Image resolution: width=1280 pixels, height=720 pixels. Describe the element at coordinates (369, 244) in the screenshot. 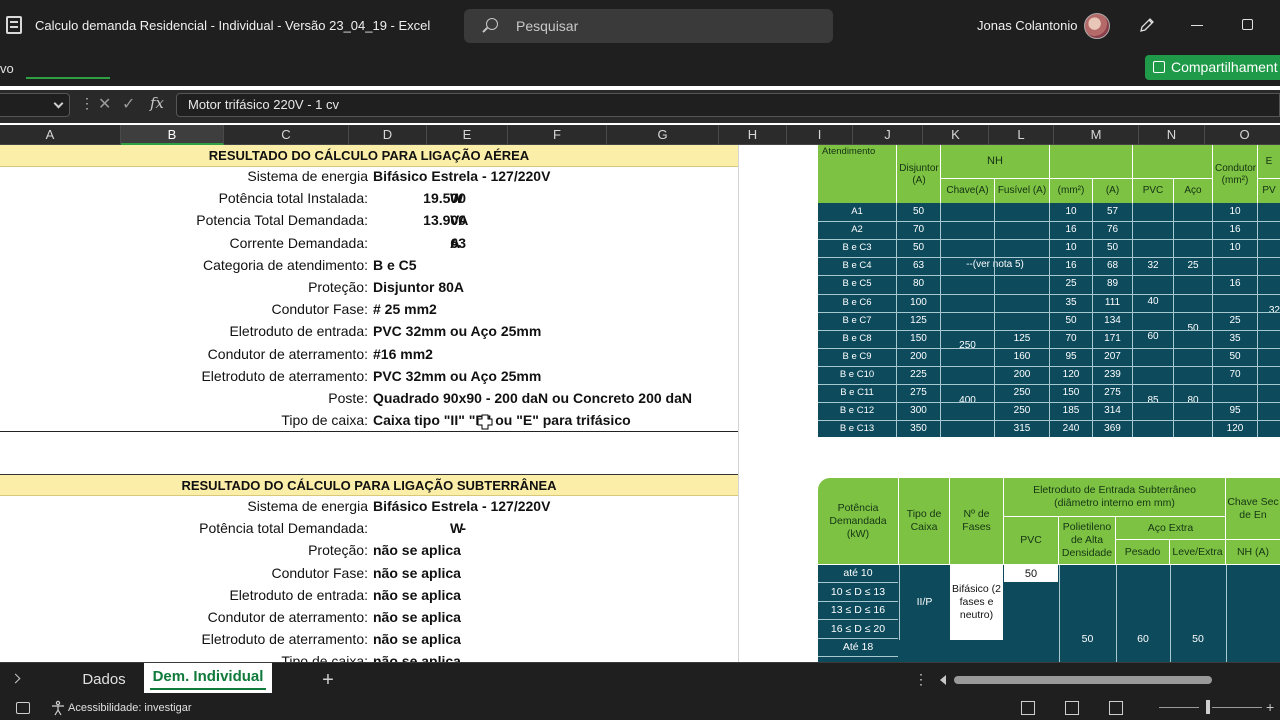

I see `aerea-row: Corrente Demandada: 63 A` at that location.